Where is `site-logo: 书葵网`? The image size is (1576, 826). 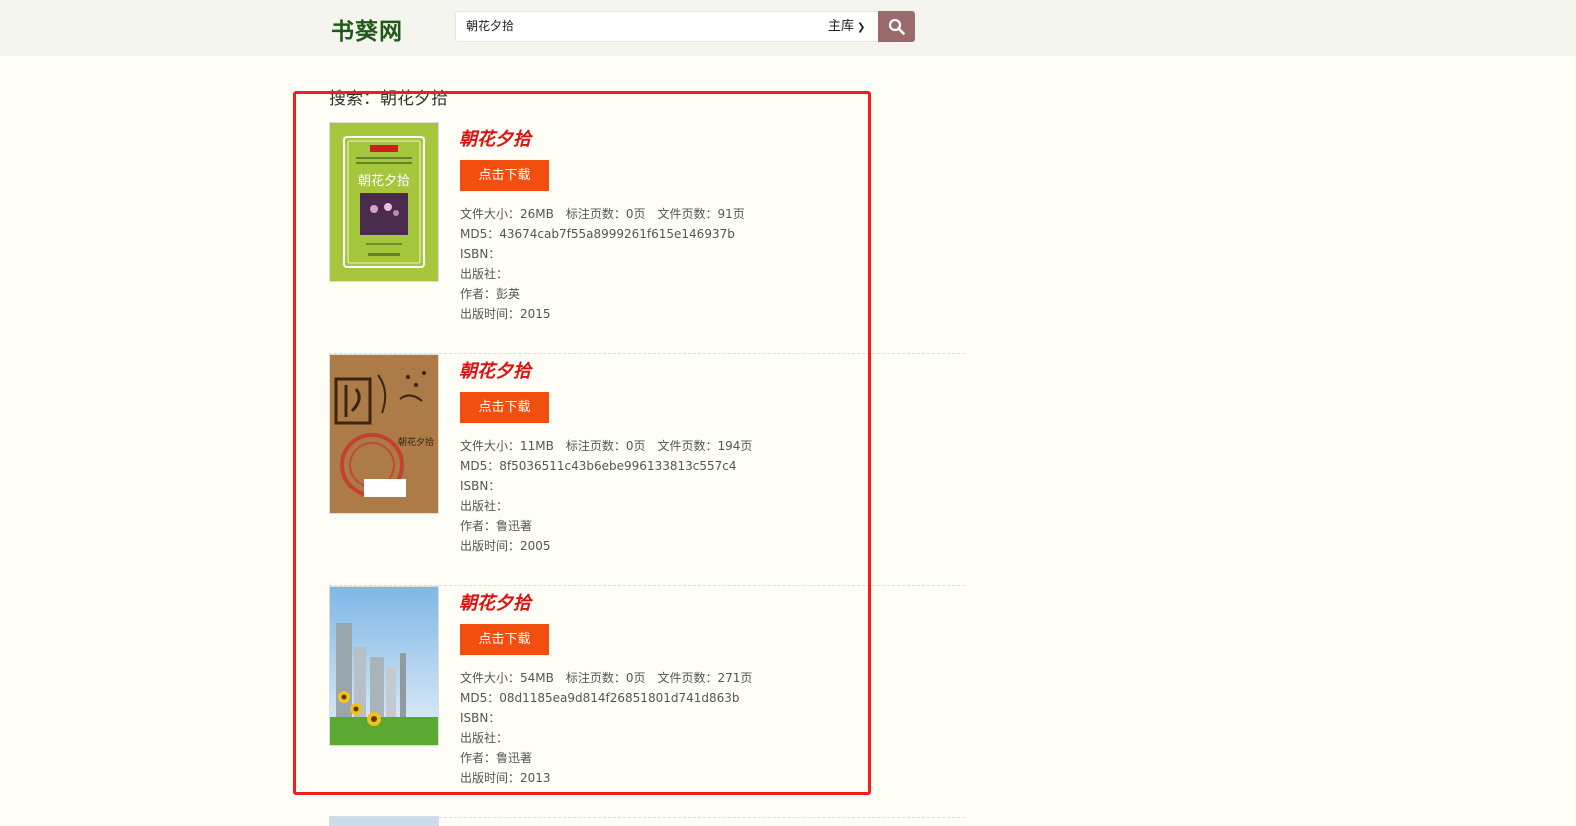 site-logo: 书葵网 is located at coordinates (367, 28).